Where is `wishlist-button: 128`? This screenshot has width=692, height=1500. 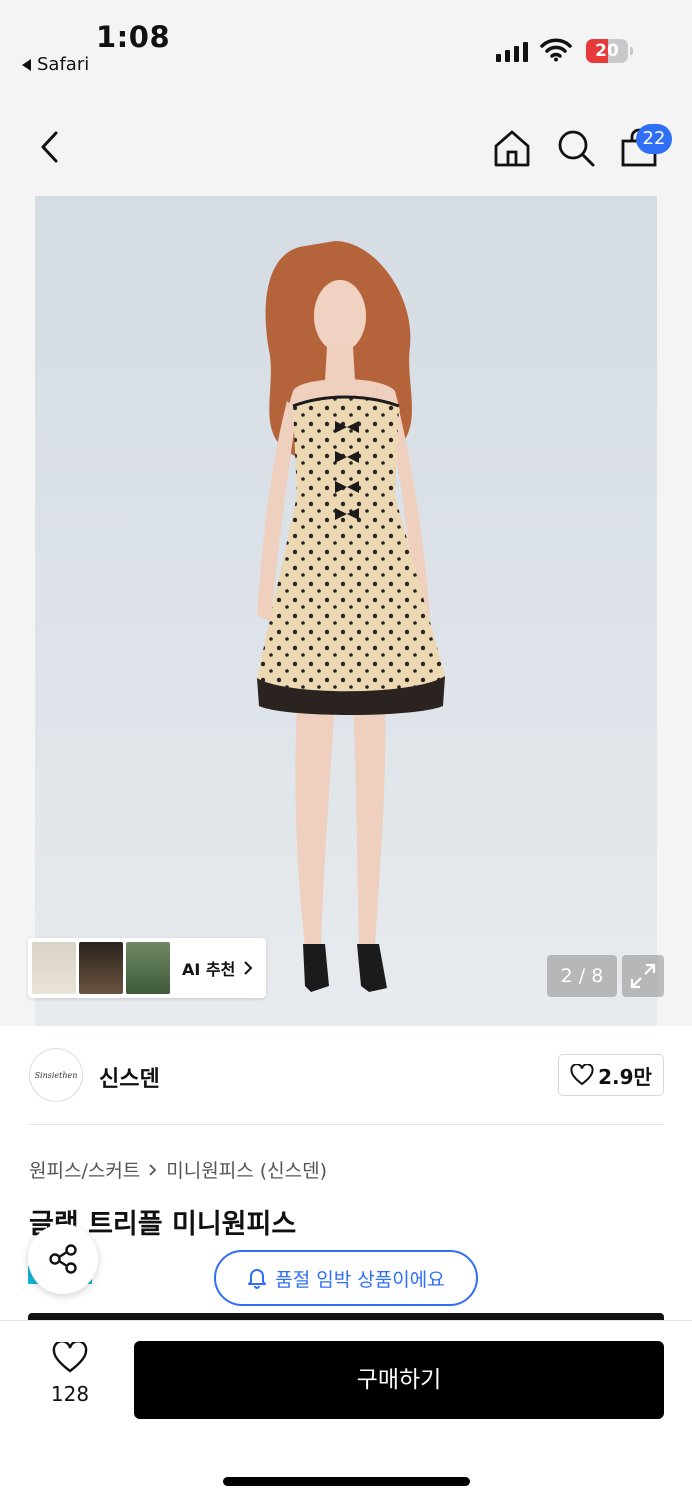
wishlist-button: 128 is located at coordinates (70, 1373).